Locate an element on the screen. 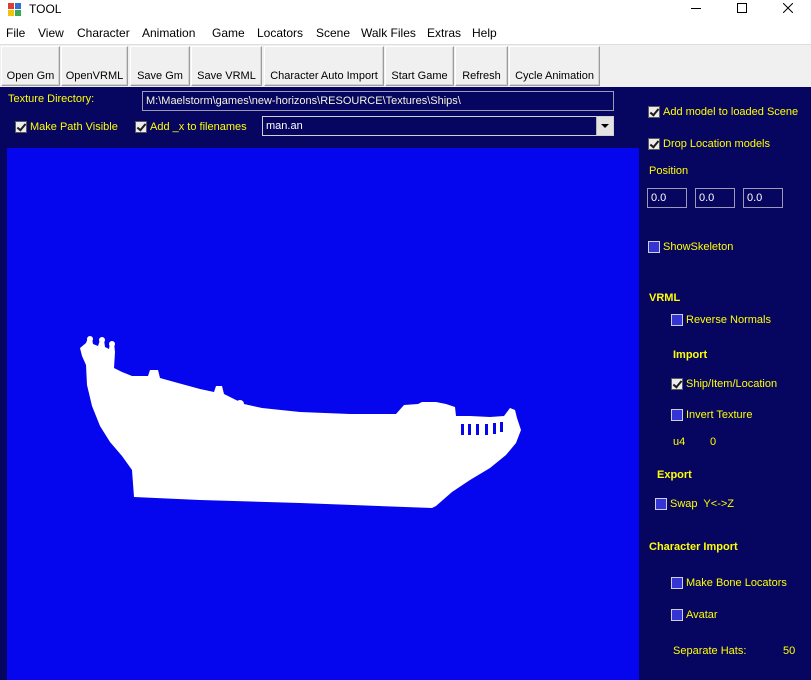 The image size is (811, 680). menu-locators: Locators is located at coordinates (280, 33).